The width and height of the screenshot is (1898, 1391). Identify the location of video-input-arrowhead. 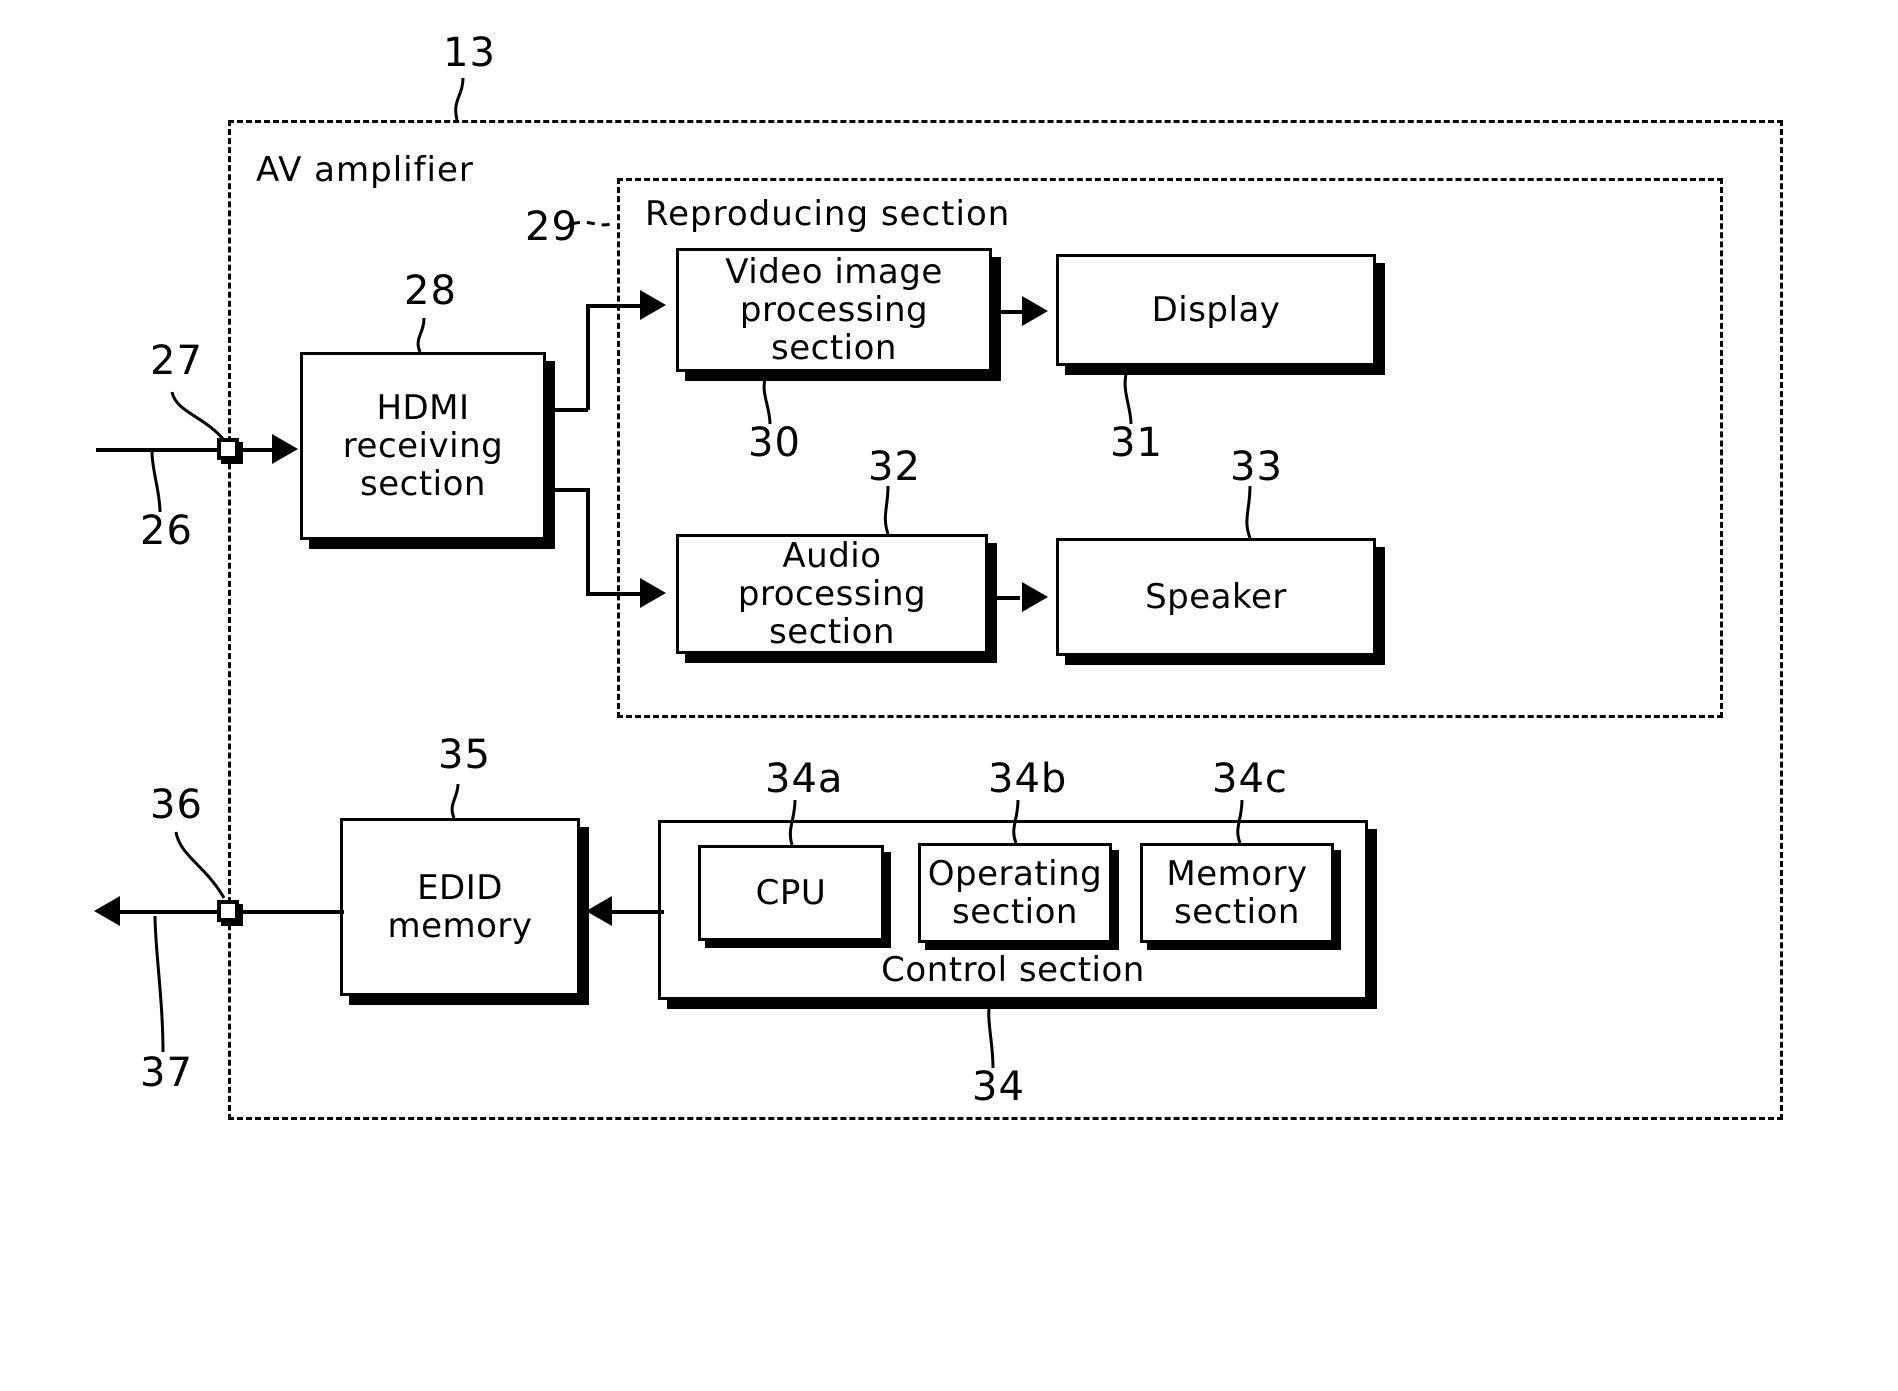
(653, 305).